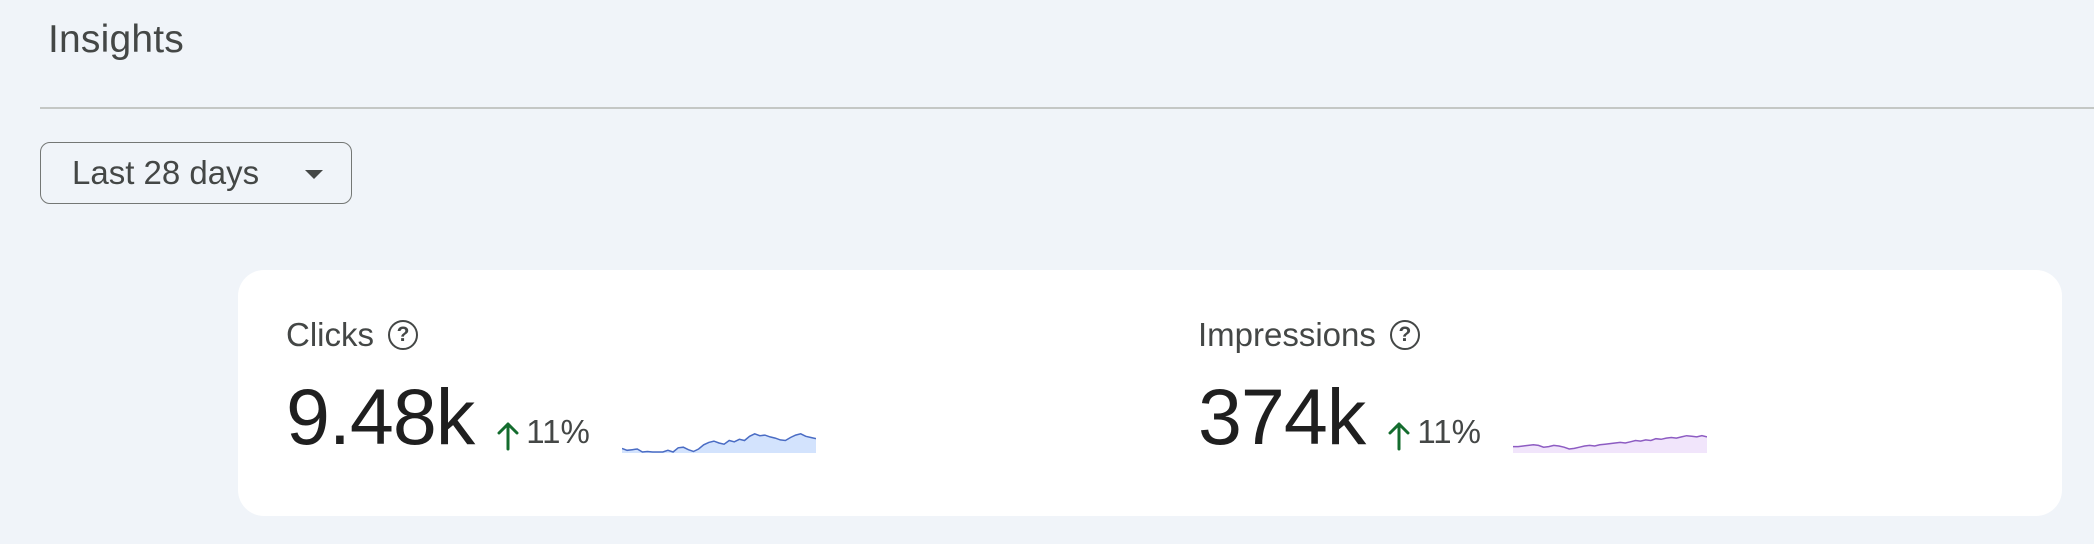 This screenshot has height=544, width=2094. Describe the element at coordinates (1282, 416) in the screenshot. I see `metric-value: 374k` at that location.